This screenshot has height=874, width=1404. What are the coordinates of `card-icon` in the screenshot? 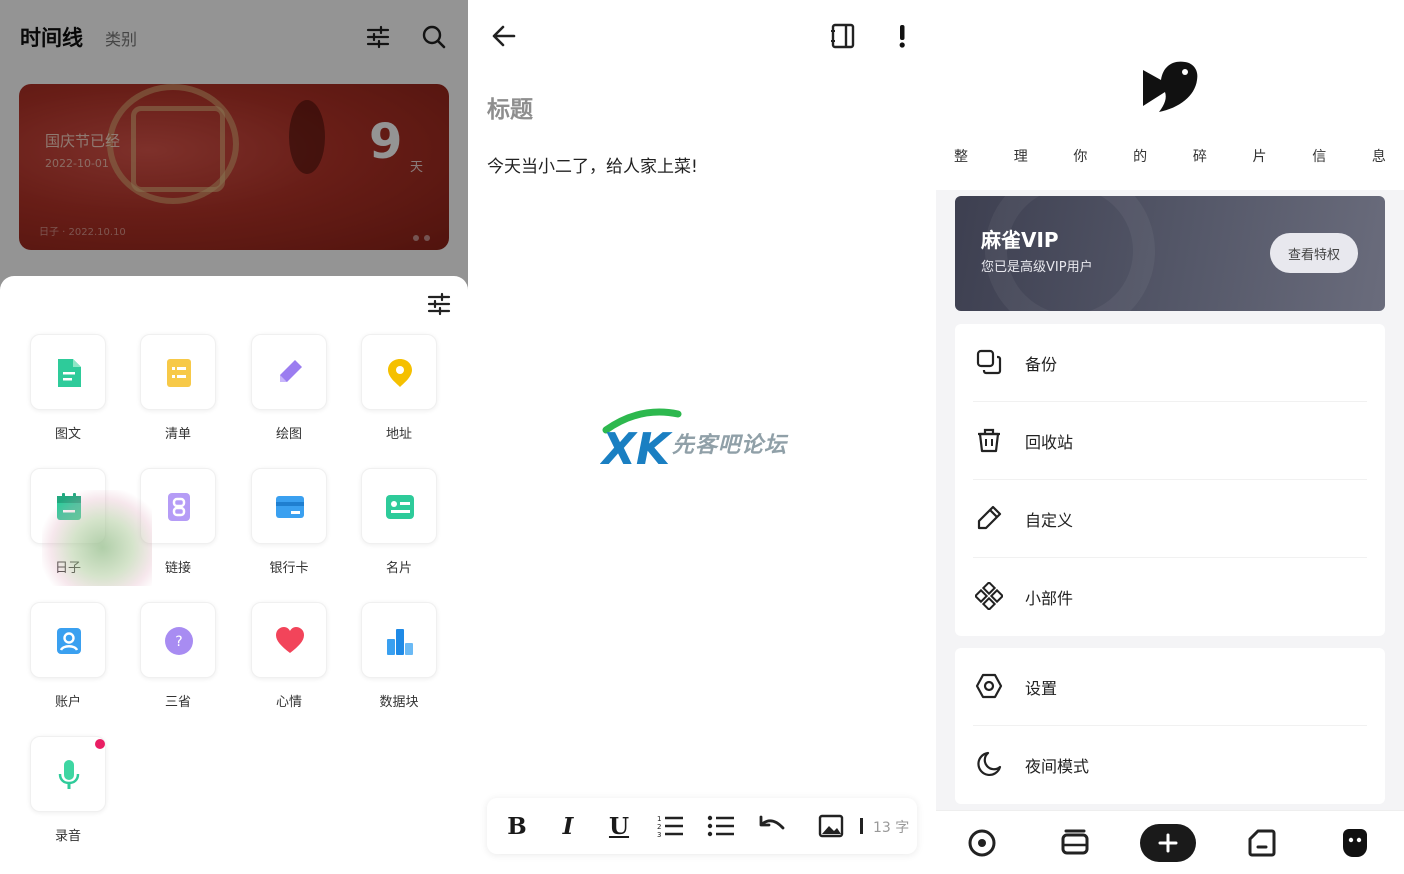 It's located at (290, 507).